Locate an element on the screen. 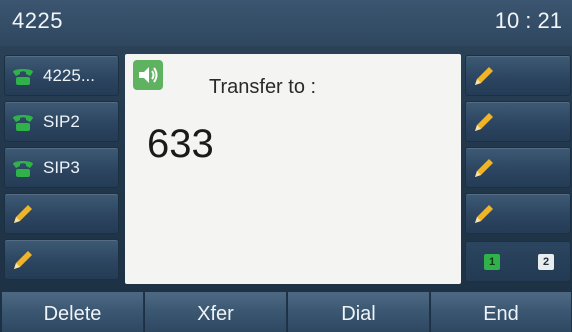 The image size is (572, 332). account-label: 4225 is located at coordinates (37, 20).